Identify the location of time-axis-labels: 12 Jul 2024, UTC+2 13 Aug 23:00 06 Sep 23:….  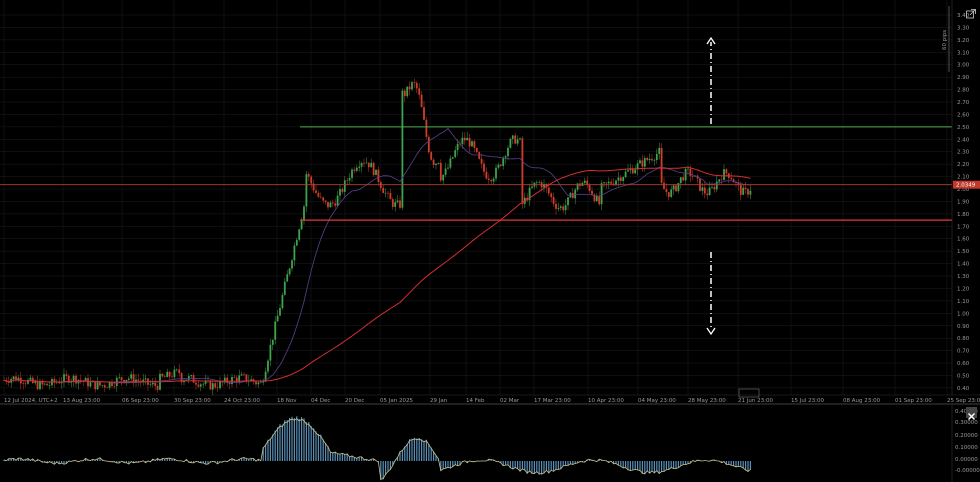
(492, 401).